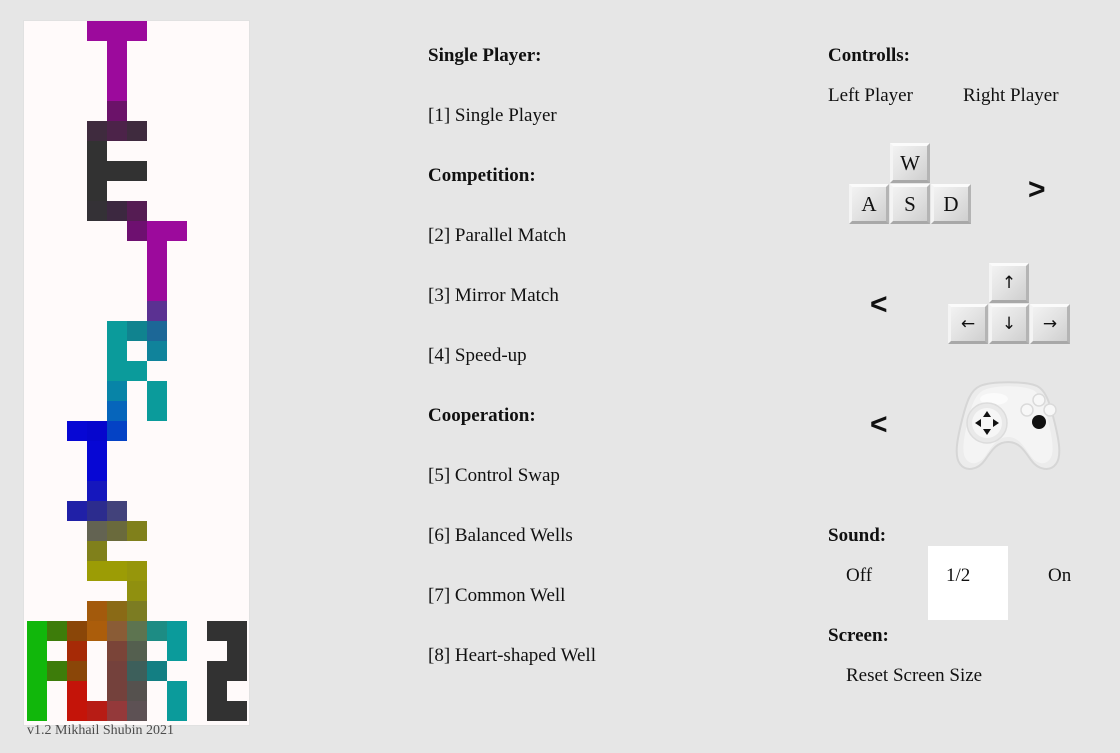  What do you see at coordinates (492, 116) in the screenshot?
I see `menu-item-single-player: [1] Single Player` at bounding box center [492, 116].